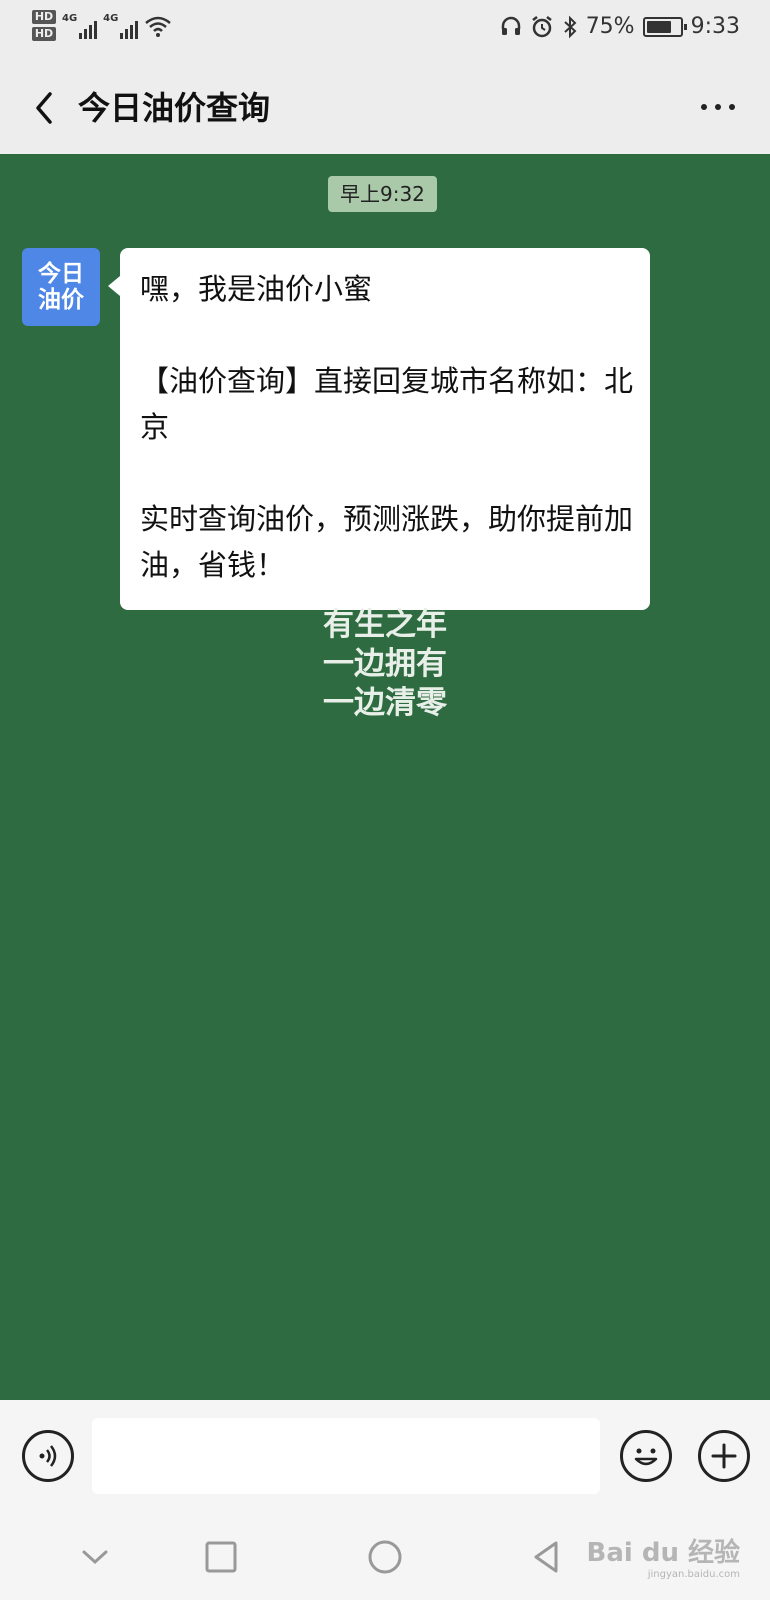 Image resolution: width=770 pixels, height=1600 pixels. What do you see at coordinates (715, 26) in the screenshot?
I see `clock: 9:33` at bounding box center [715, 26].